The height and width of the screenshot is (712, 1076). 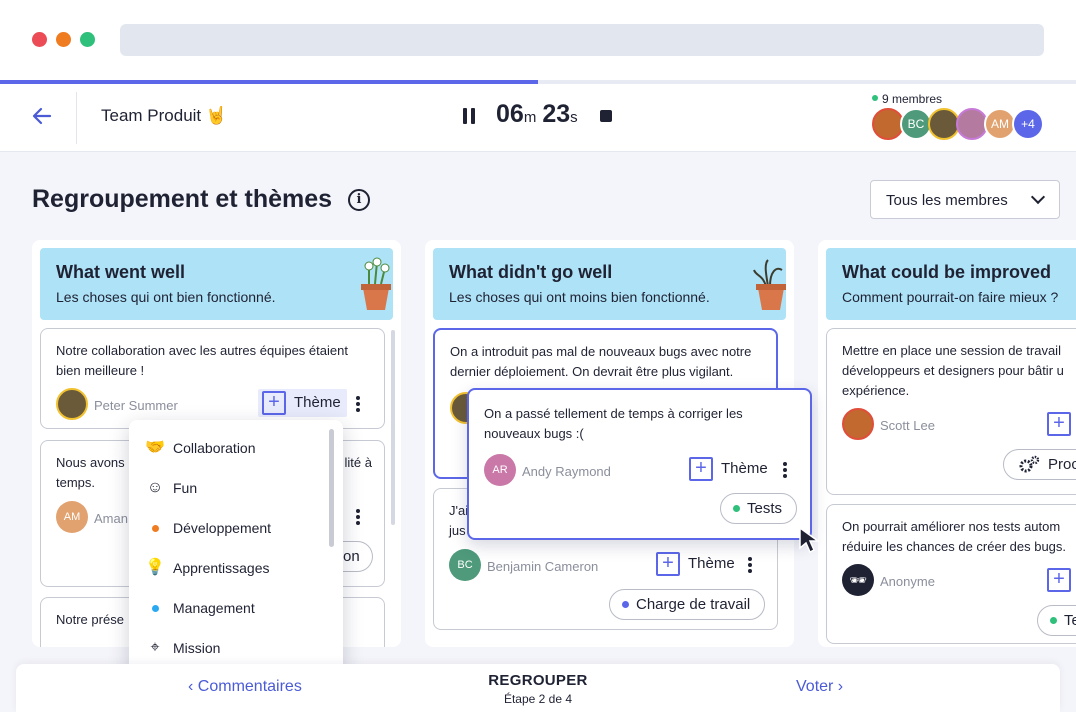 What do you see at coordinates (538, 680) in the screenshot?
I see `step-title: REGROUPER` at bounding box center [538, 680].